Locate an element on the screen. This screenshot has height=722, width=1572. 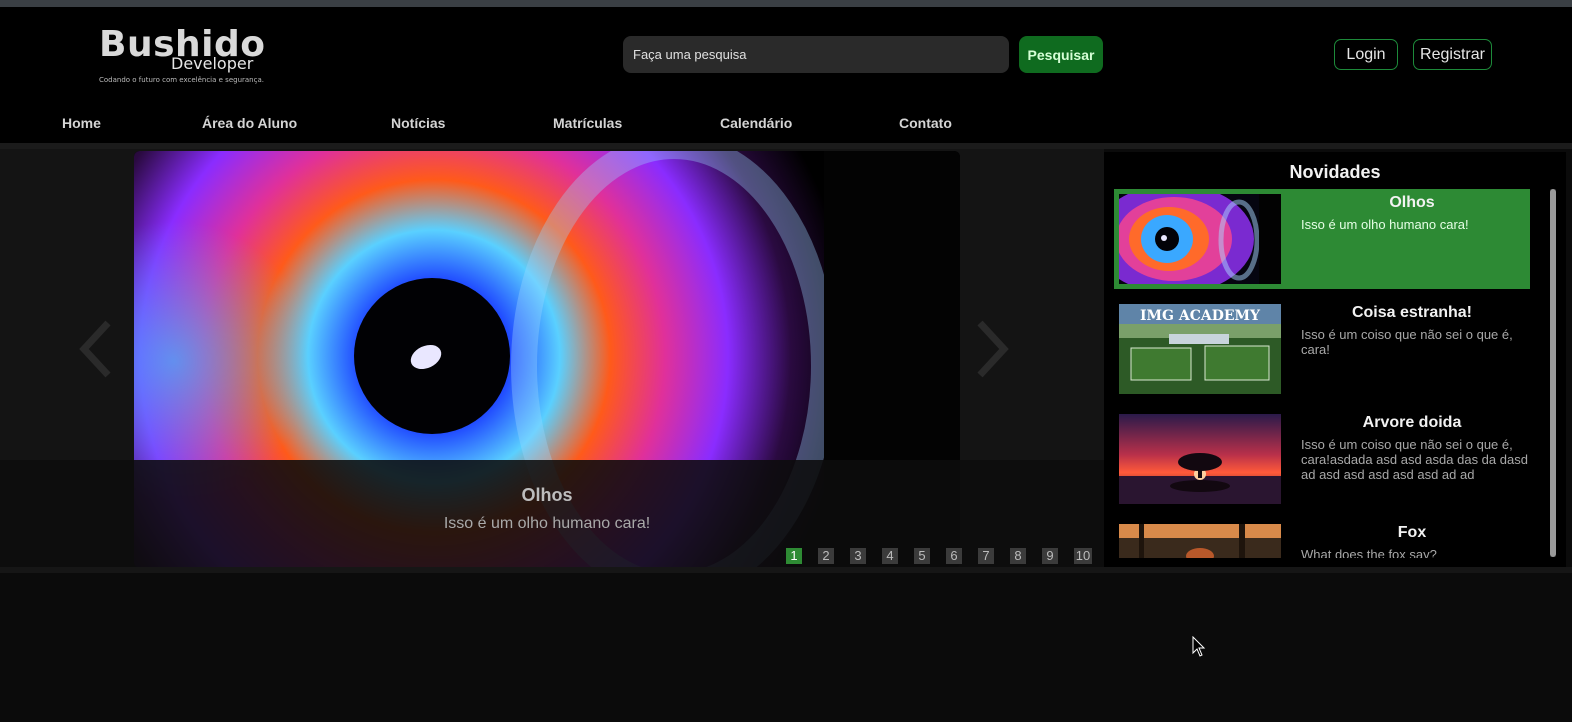
nav-item-area-do-aluno: Área do Aluno is located at coordinates (249, 123).